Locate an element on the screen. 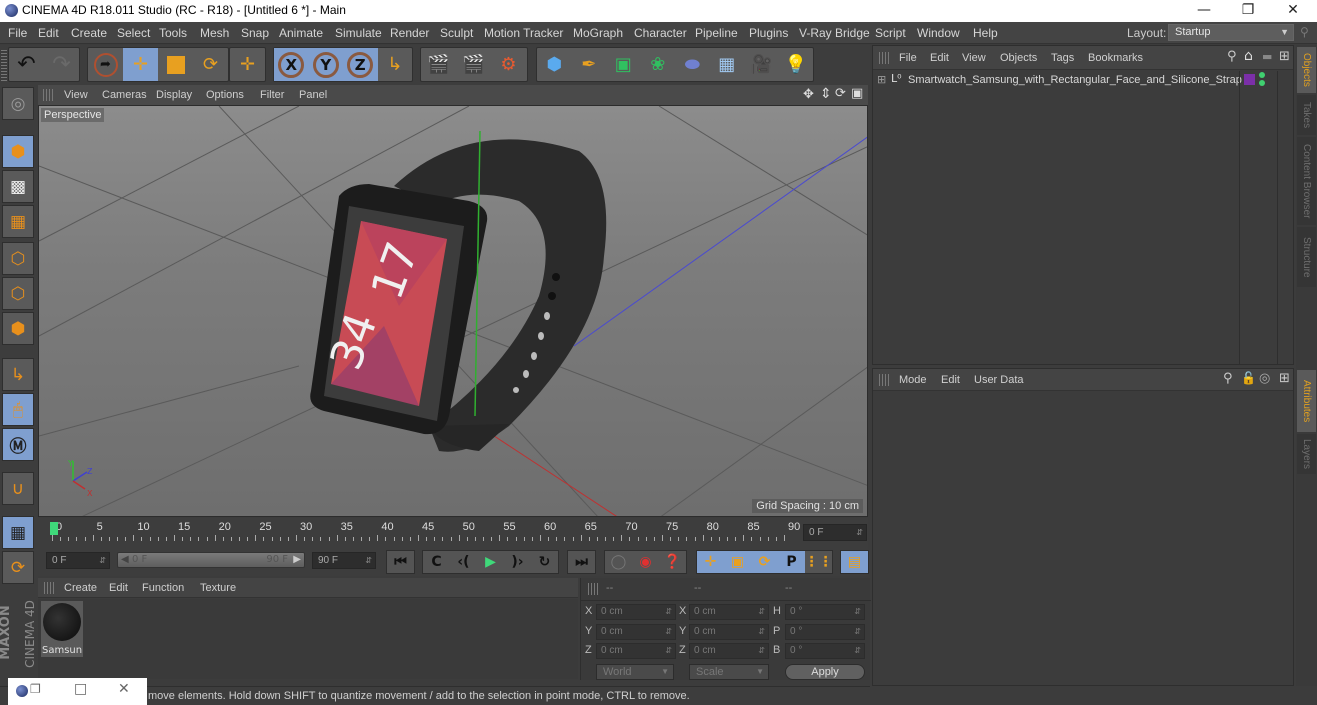  objects-menu-edit: Edit is located at coordinates (939, 58).